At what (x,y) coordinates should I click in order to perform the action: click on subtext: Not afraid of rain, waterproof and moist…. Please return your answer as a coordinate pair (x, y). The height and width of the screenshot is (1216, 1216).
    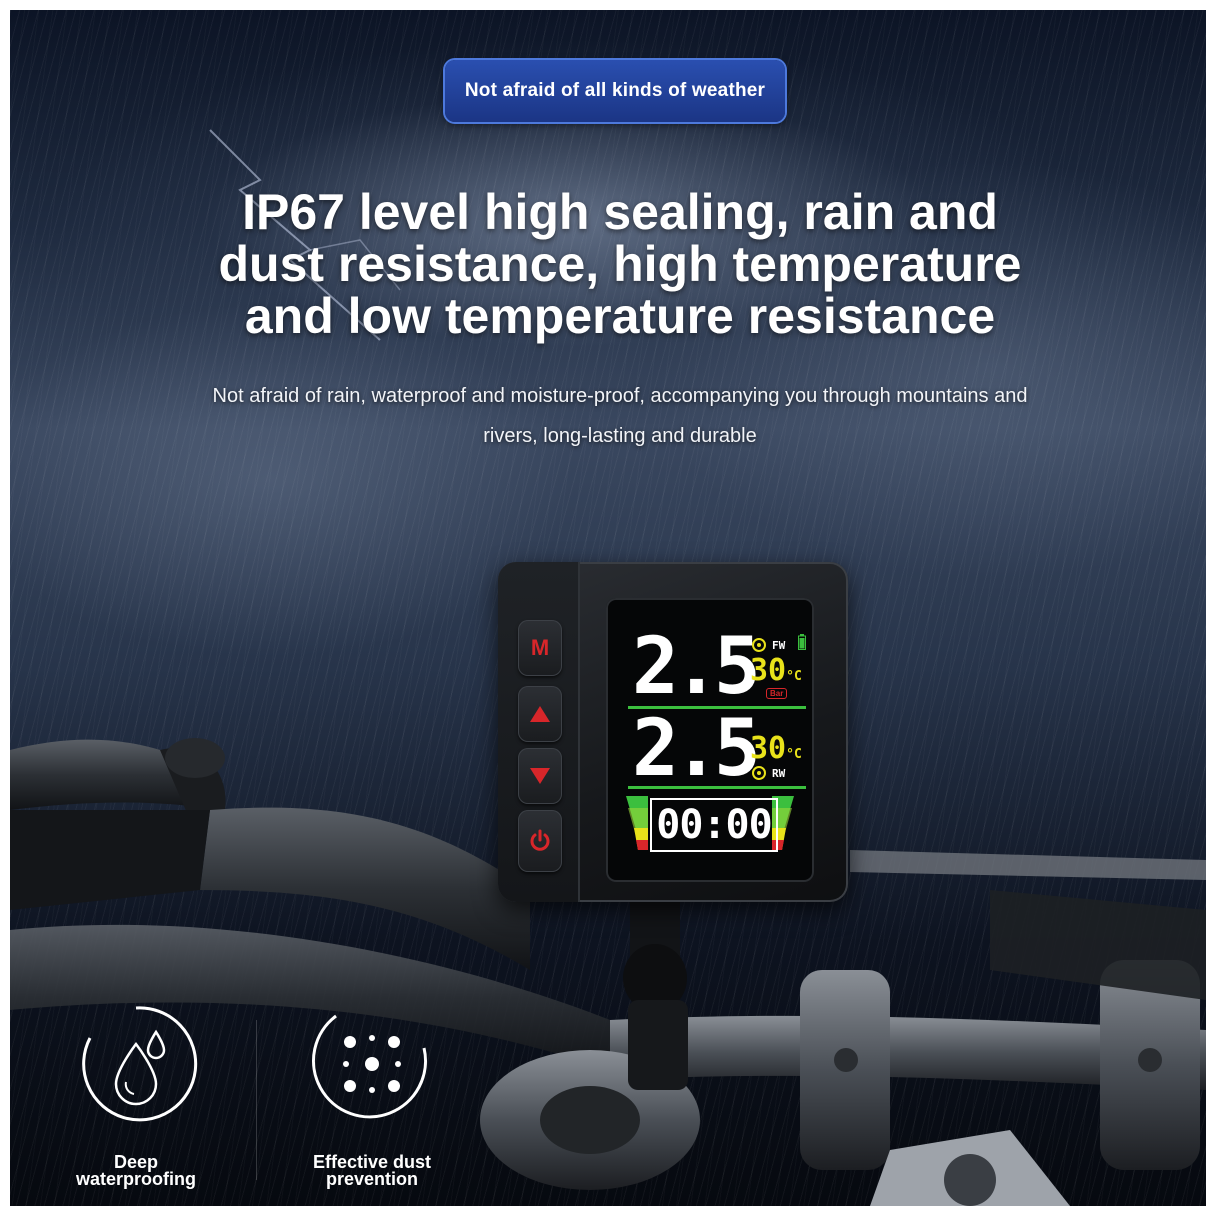
    Looking at the image, I should click on (620, 416).